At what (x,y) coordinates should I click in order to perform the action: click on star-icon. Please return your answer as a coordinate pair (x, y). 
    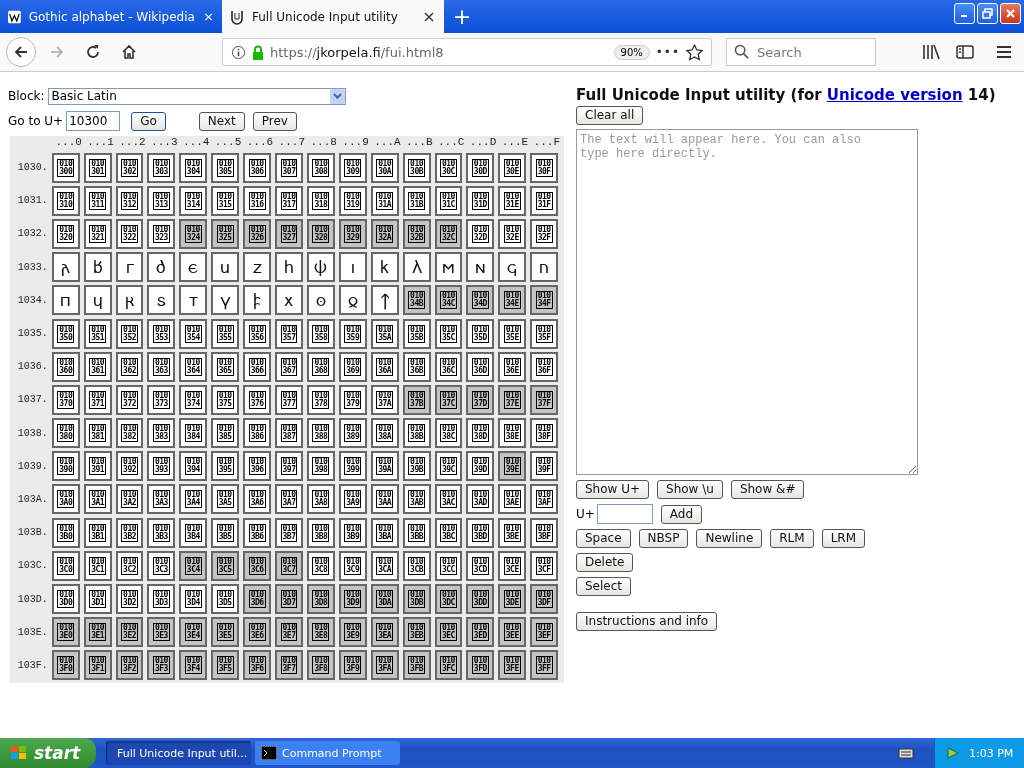
    Looking at the image, I should click on (694, 52).